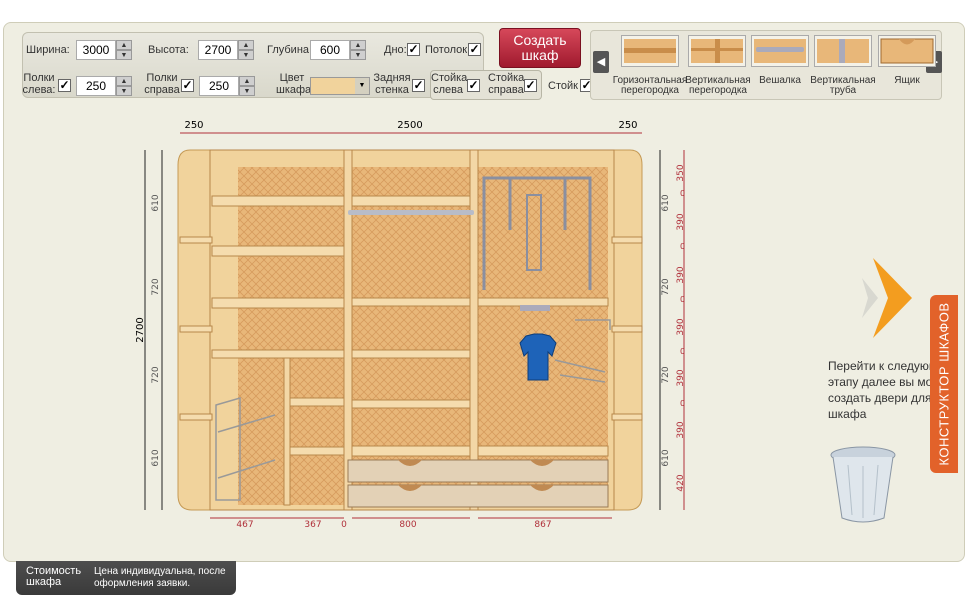 The height and width of the screenshot is (615, 965). What do you see at coordinates (879, 382) in the screenshot?
I see `next-step-line-2: этапу далее вы мож` at bounding box center [879, 382].